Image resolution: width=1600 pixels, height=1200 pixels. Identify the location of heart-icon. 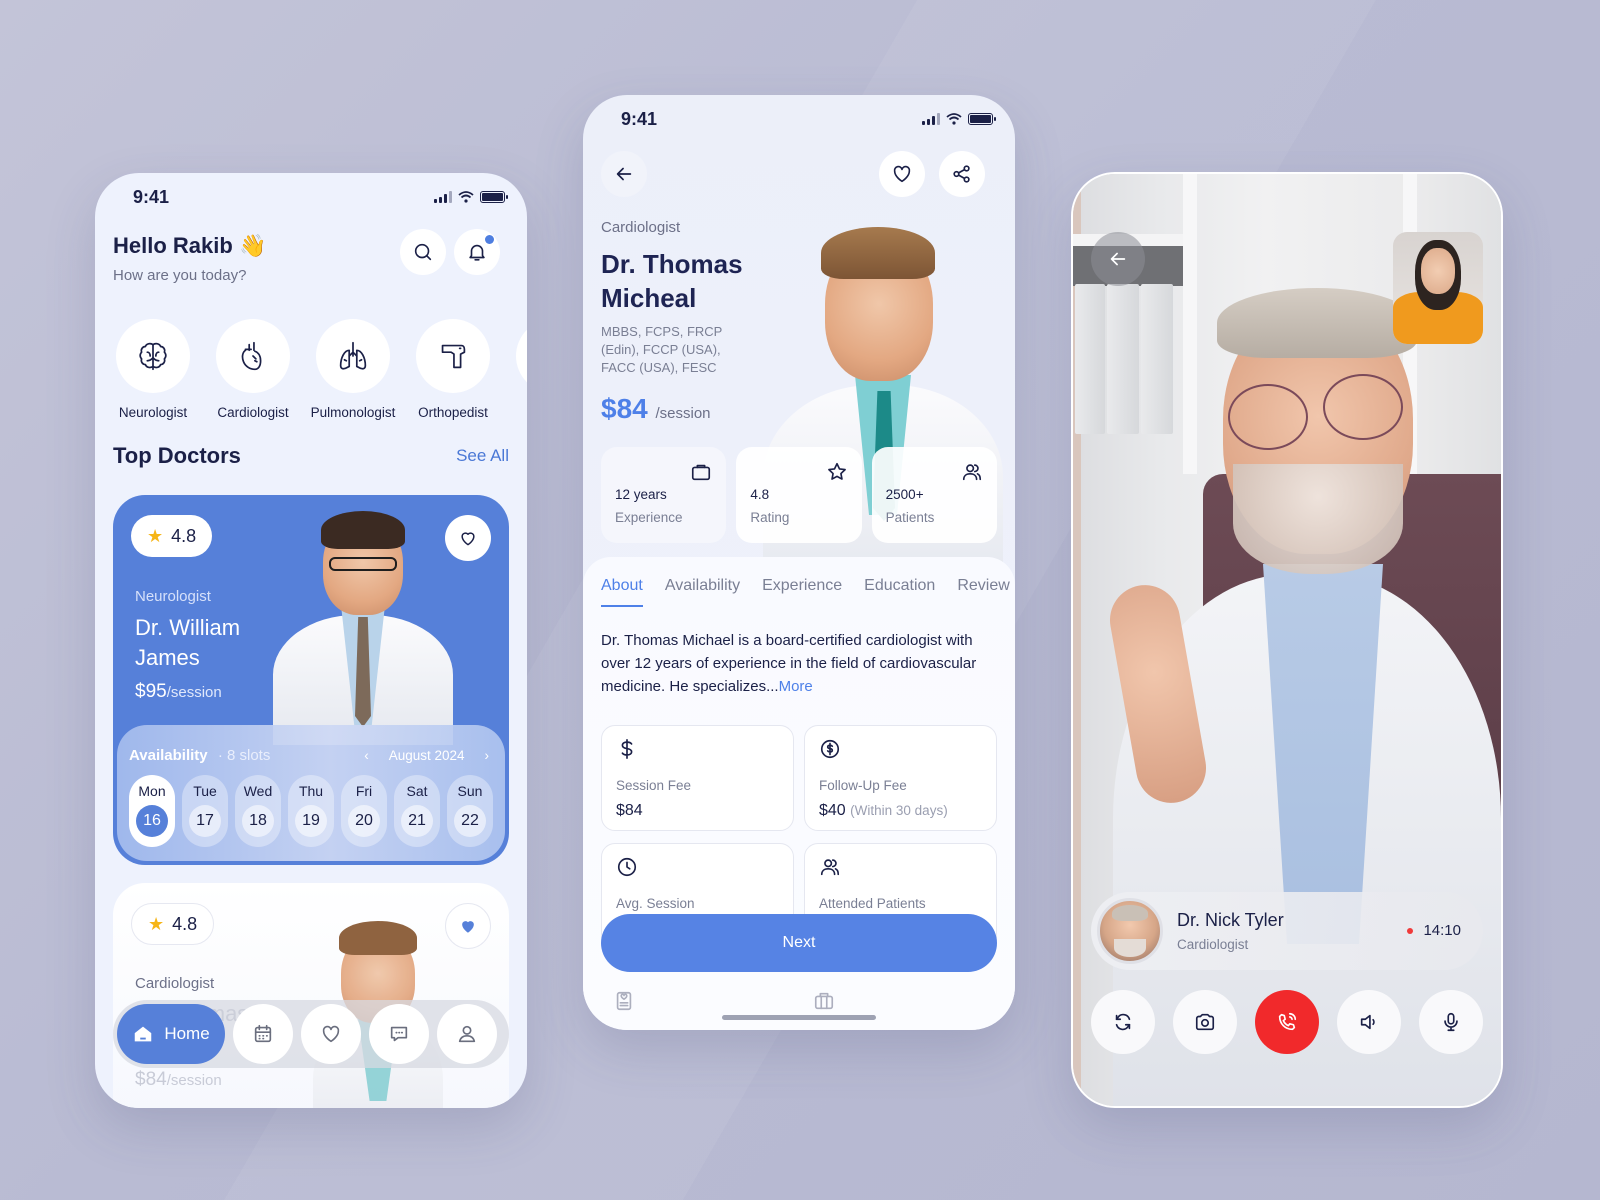
(331, 1034).